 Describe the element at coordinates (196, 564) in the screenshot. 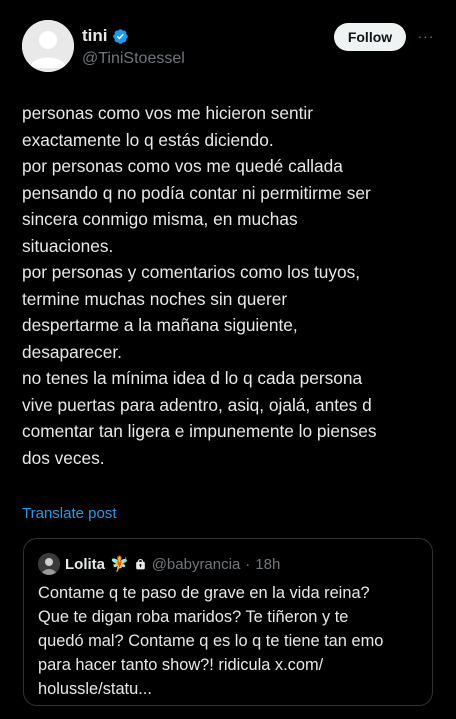

I see `quoted-handle: @babyrancia` at that location.